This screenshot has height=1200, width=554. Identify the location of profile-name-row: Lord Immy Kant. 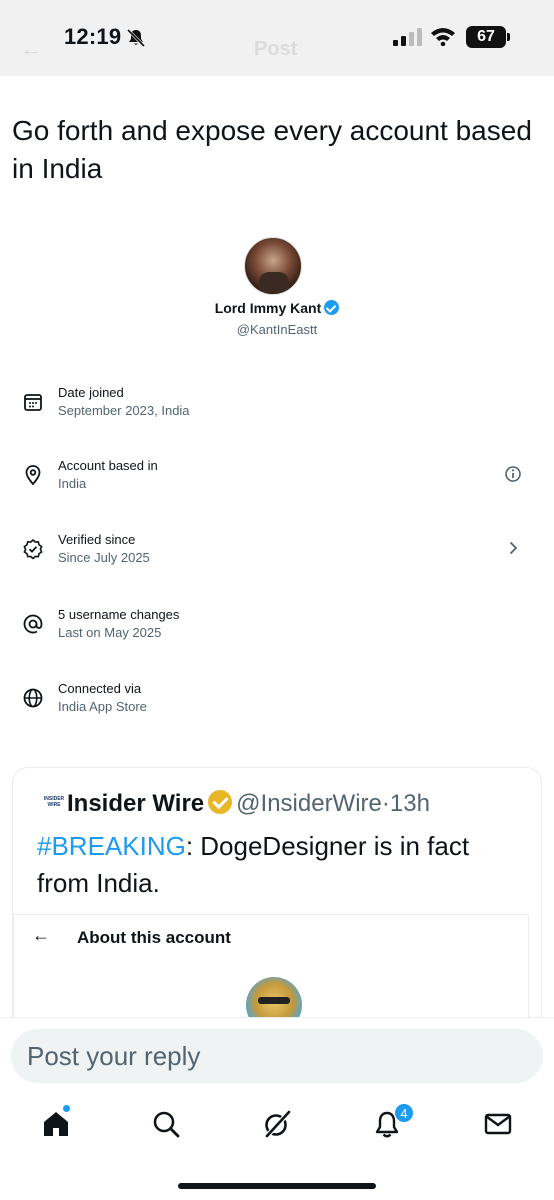
(277, 308).